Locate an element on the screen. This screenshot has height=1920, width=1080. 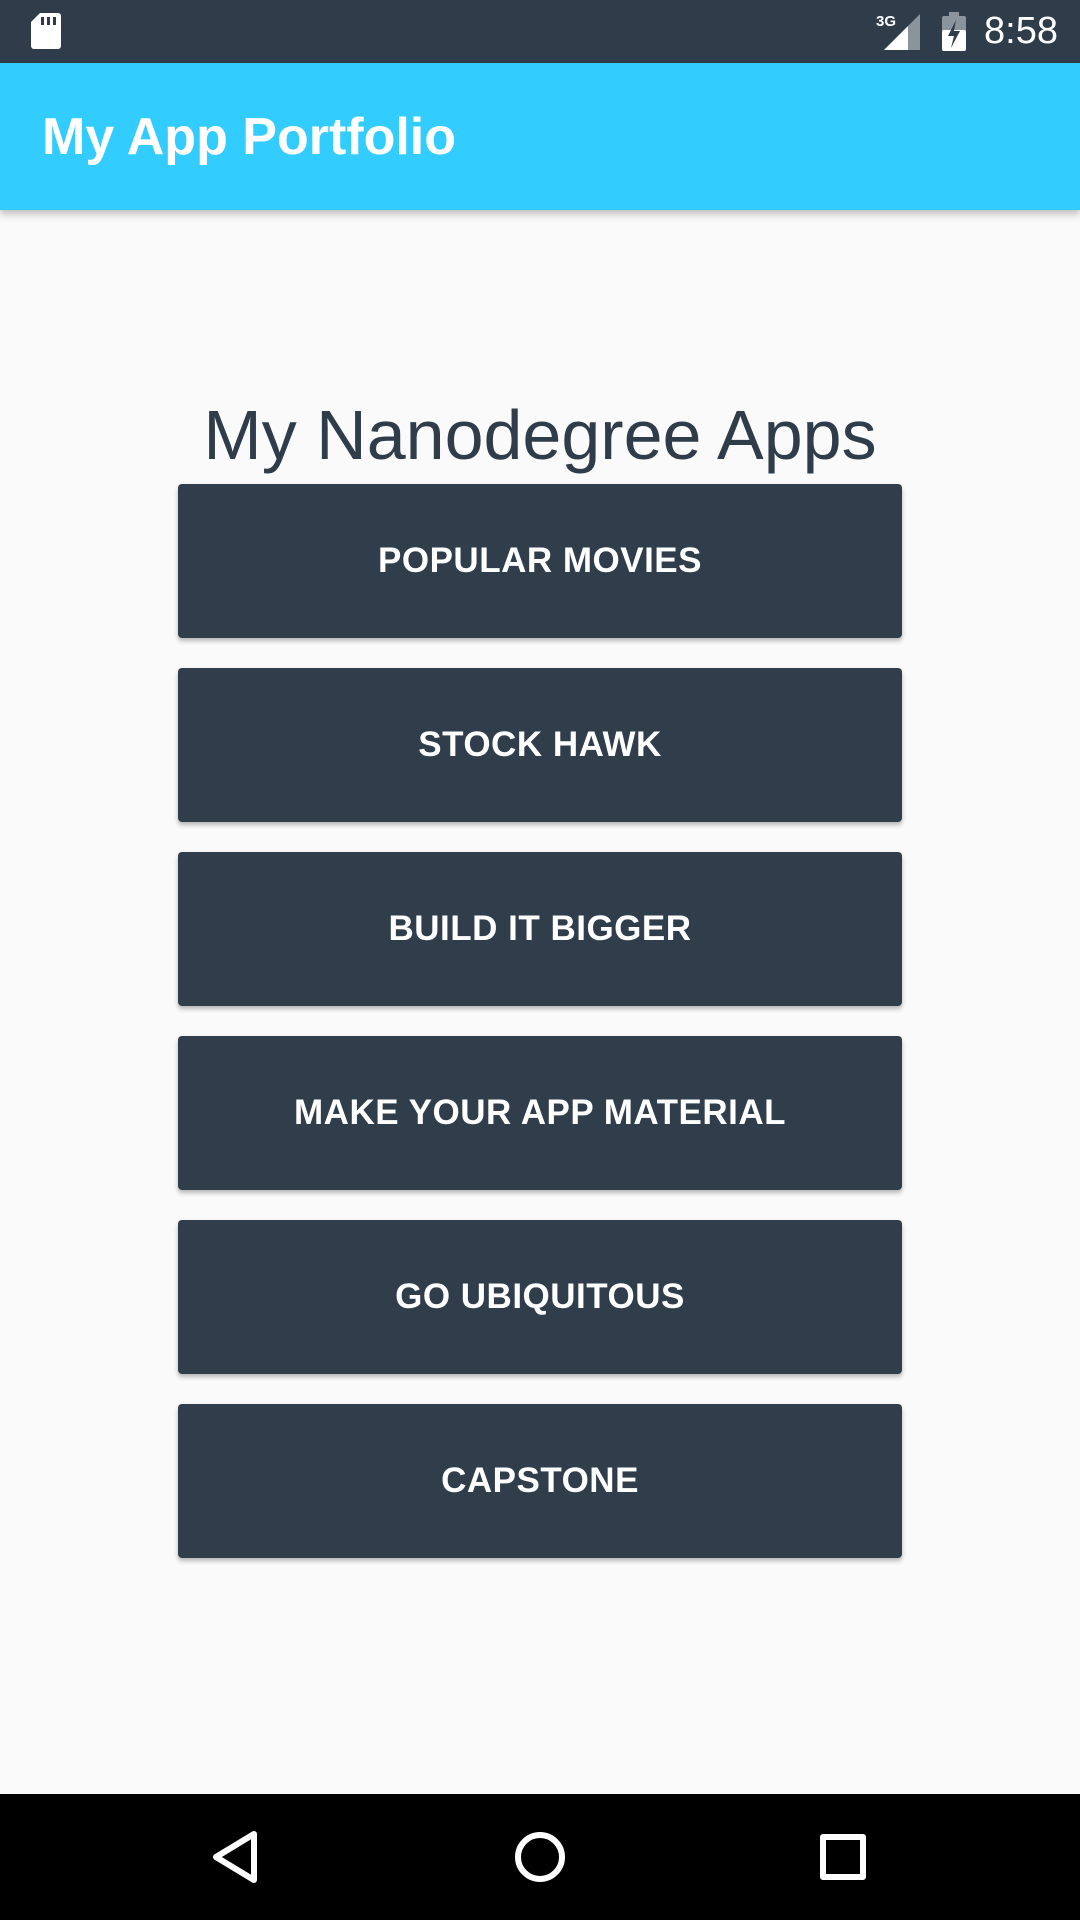
cell-signal-icon: 3G is located at coordinates (898, 31).